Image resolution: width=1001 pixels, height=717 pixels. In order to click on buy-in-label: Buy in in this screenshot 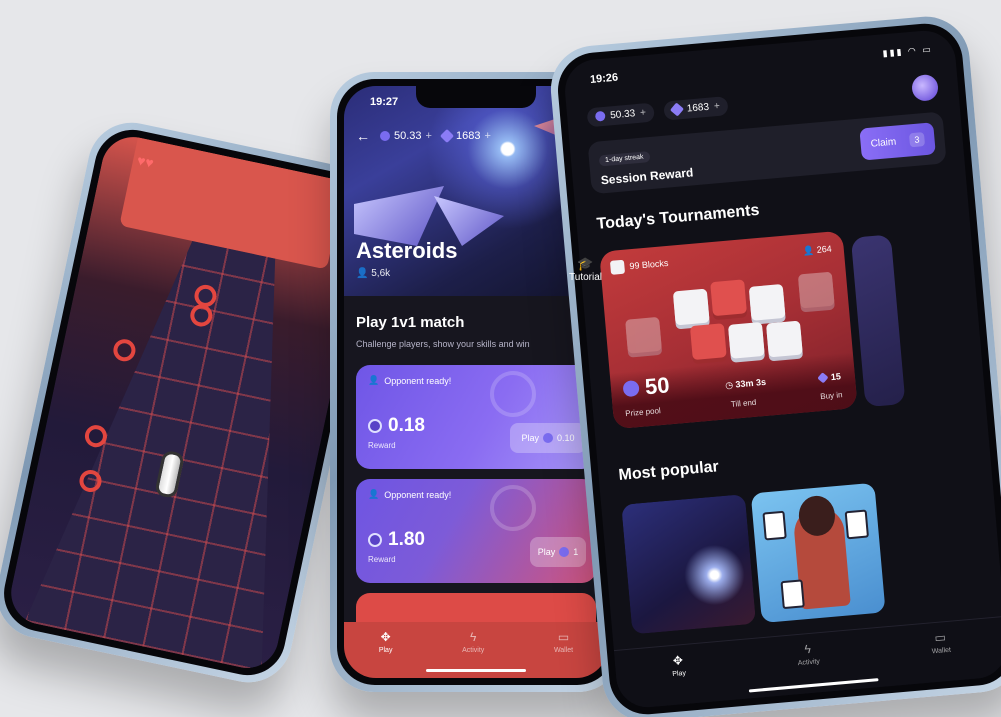, I will do `click(831, 396)`.